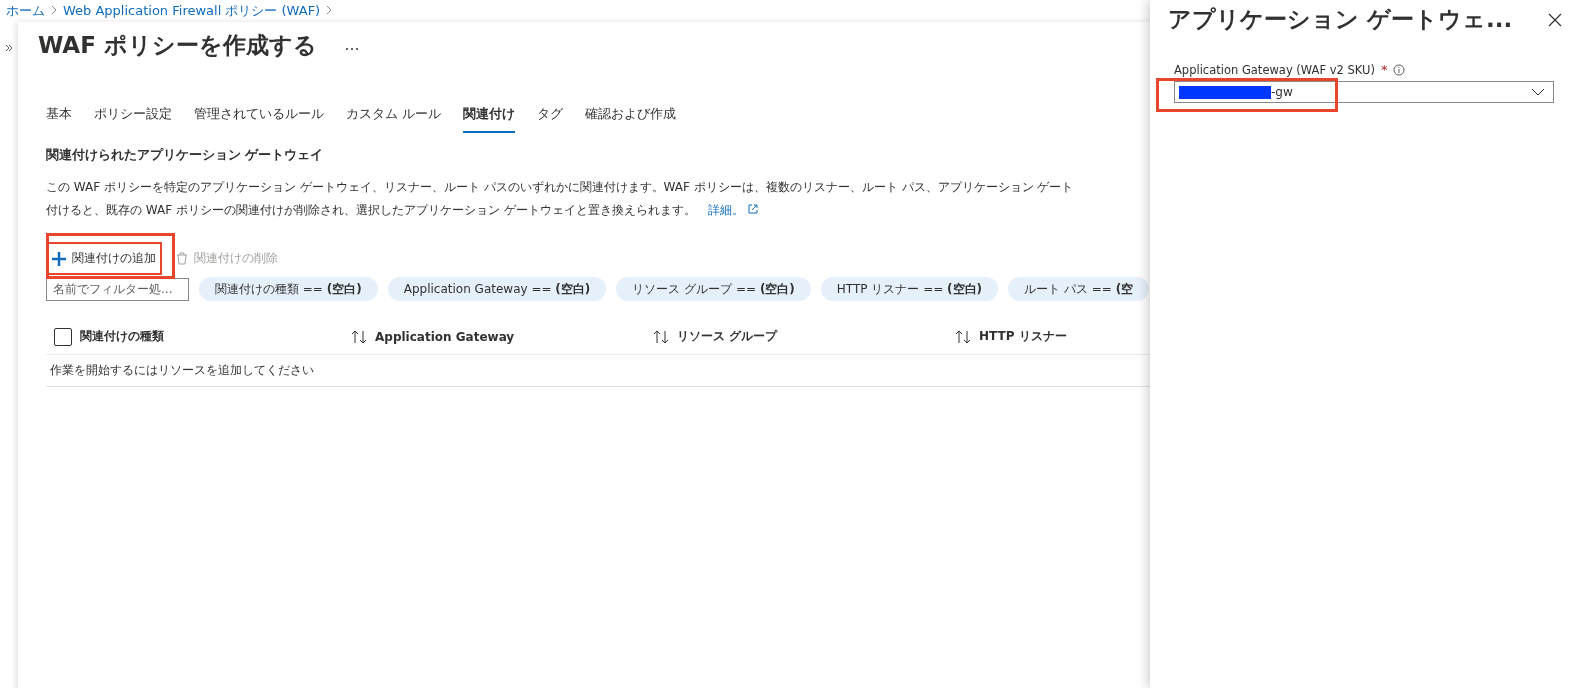 The image size is (1590, 688). Describe the element at coordinates (489, 116) in the screenshot. I see `tab: 関連付け` at that location.